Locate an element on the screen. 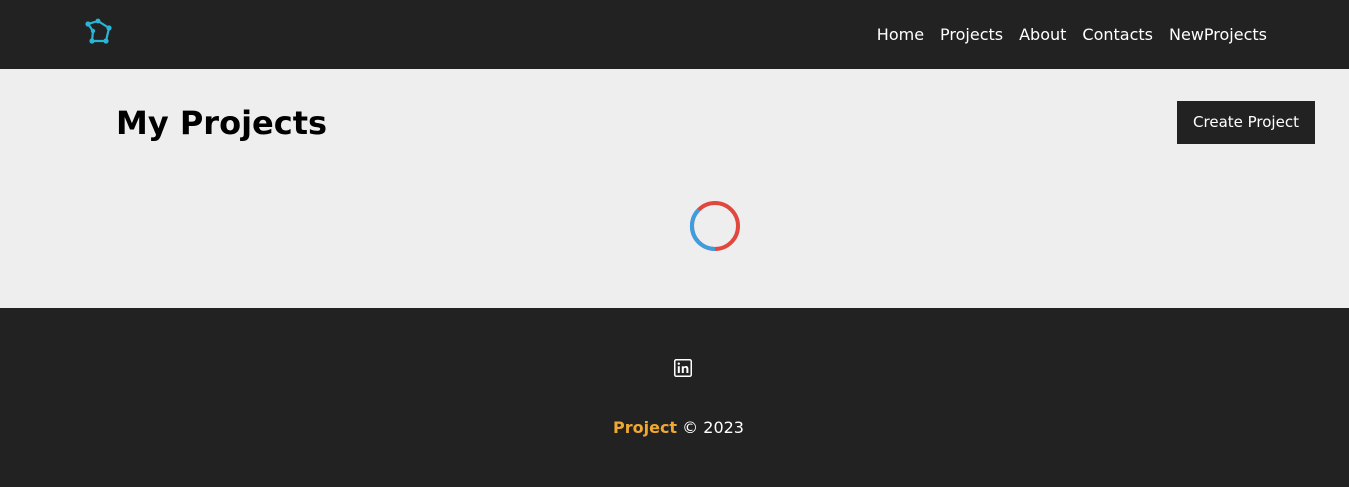 This screenshot has width=1349, height=487. create-project-button: Create Project is located at coordinates (1246, 122).